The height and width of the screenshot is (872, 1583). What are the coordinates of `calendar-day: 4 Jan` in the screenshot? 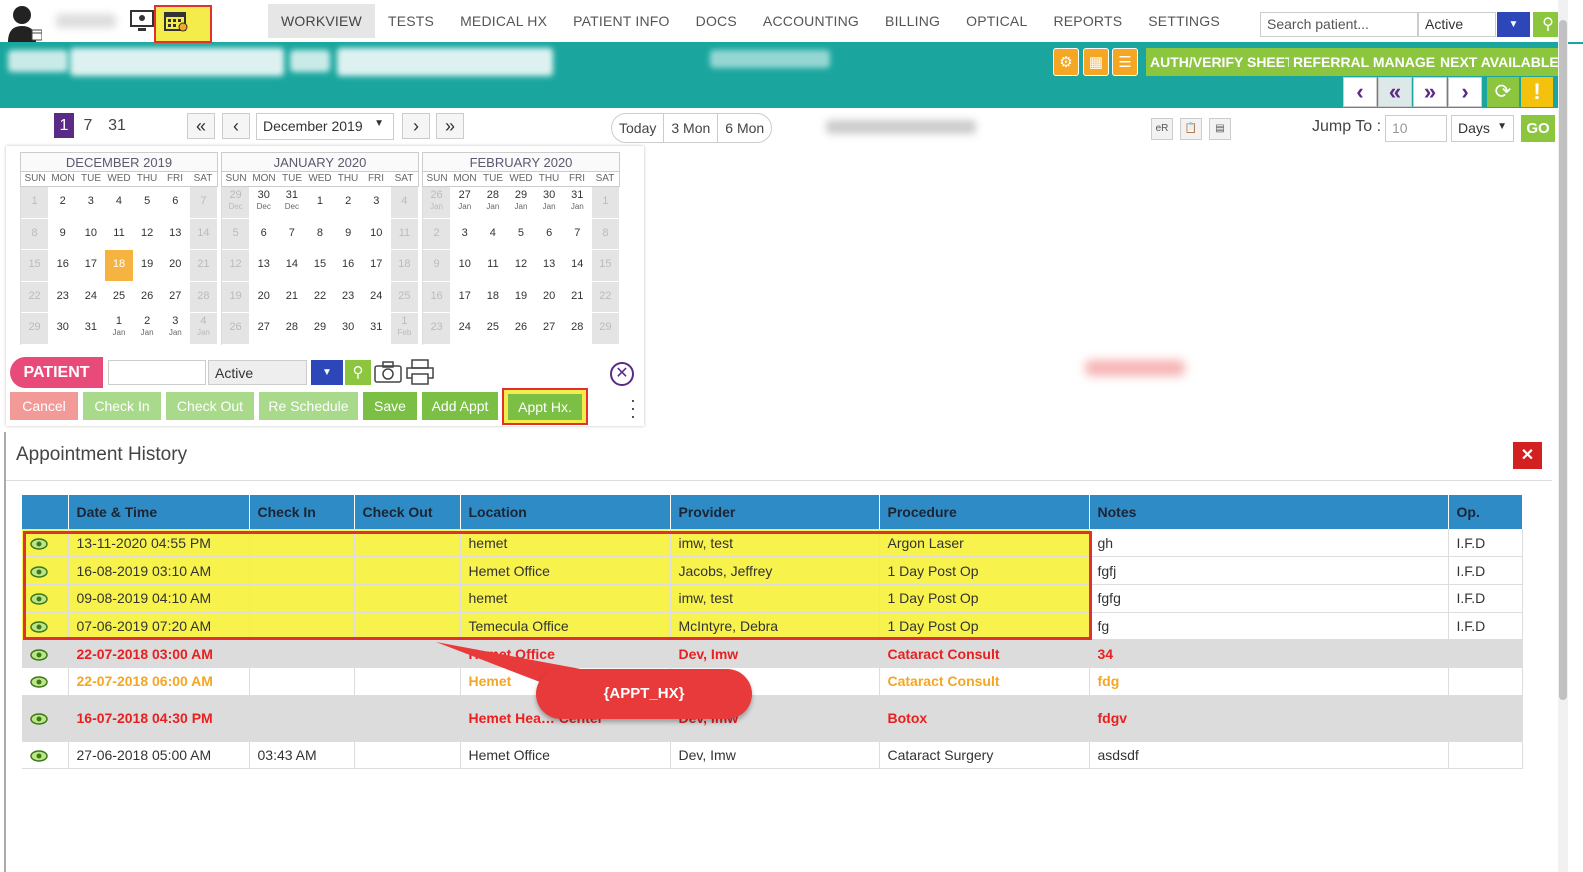 It's located at (203, 329).